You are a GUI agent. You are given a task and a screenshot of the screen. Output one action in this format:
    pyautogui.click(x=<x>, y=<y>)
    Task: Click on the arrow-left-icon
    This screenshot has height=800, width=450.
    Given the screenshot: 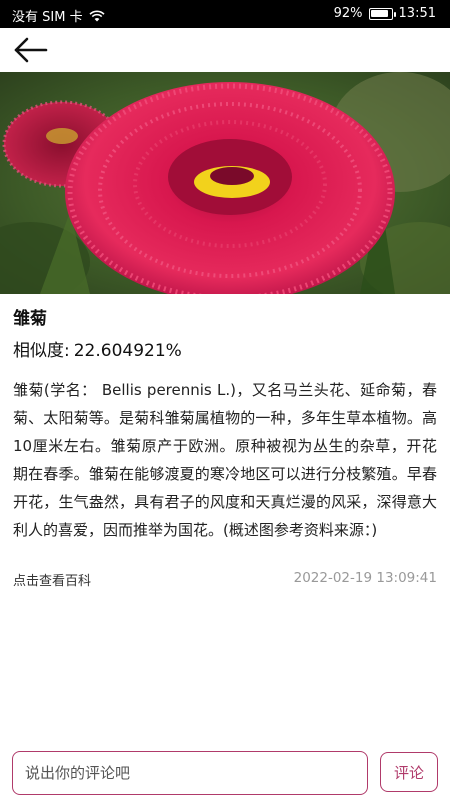 What is the action you would take?
    pyautogui.click(x=31, y=50)
    